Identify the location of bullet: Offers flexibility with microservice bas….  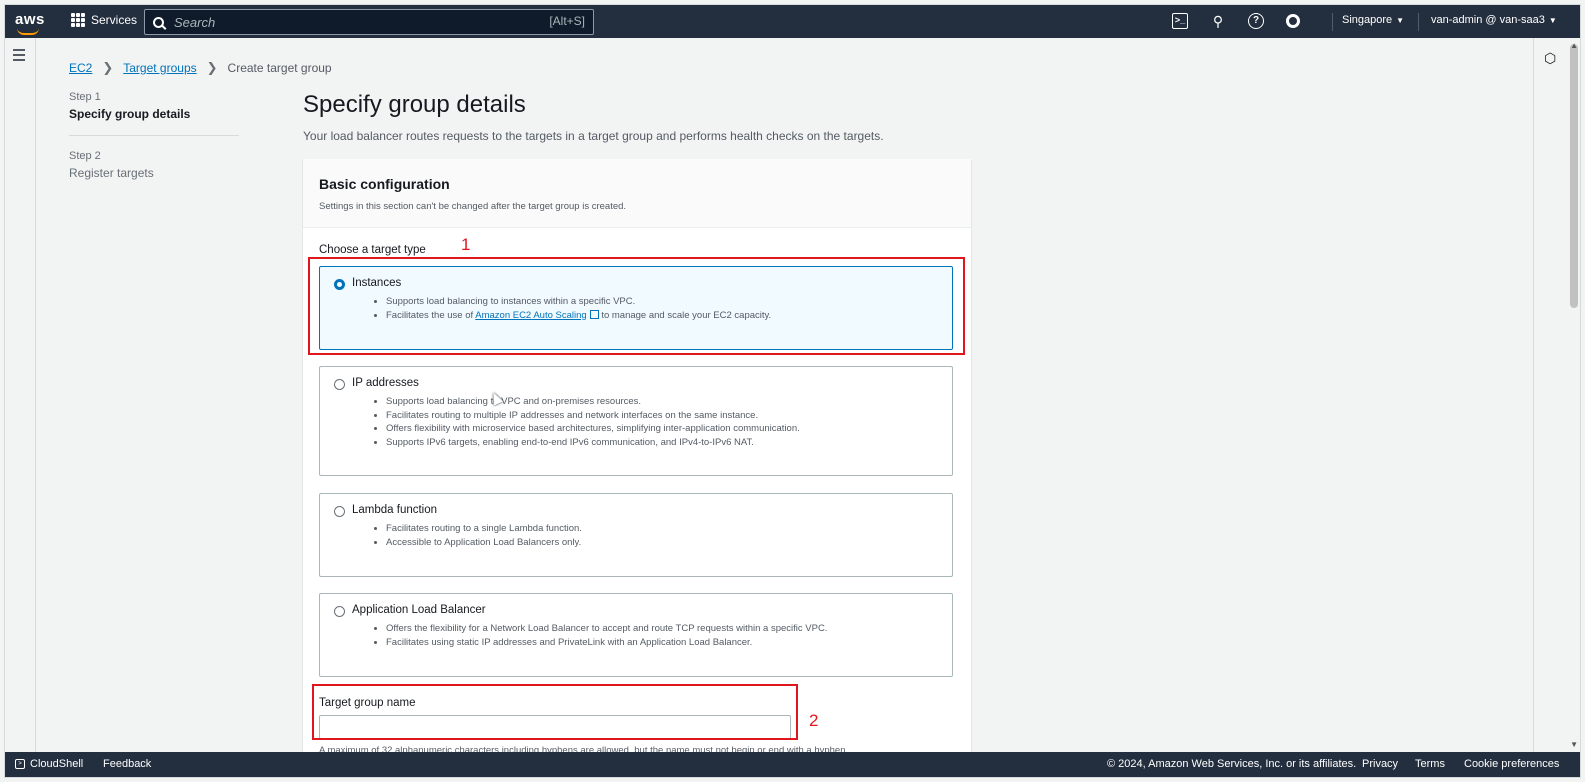
(593, 429).